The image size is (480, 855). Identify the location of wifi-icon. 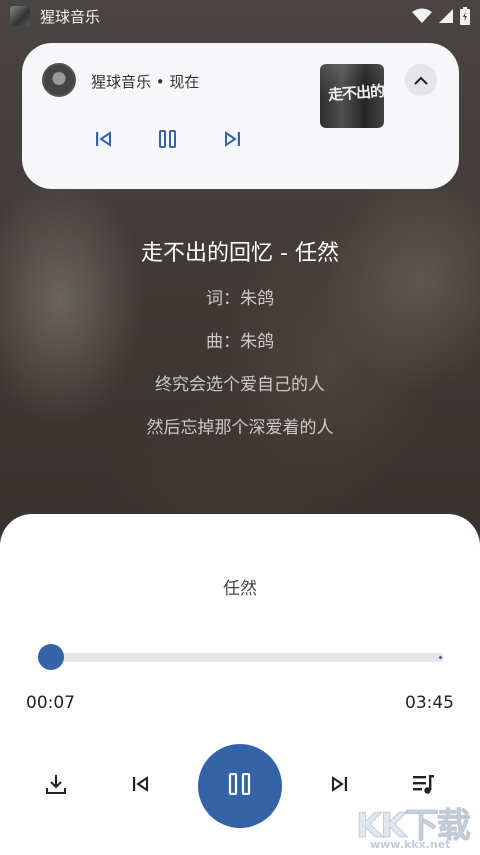
(422, 16).